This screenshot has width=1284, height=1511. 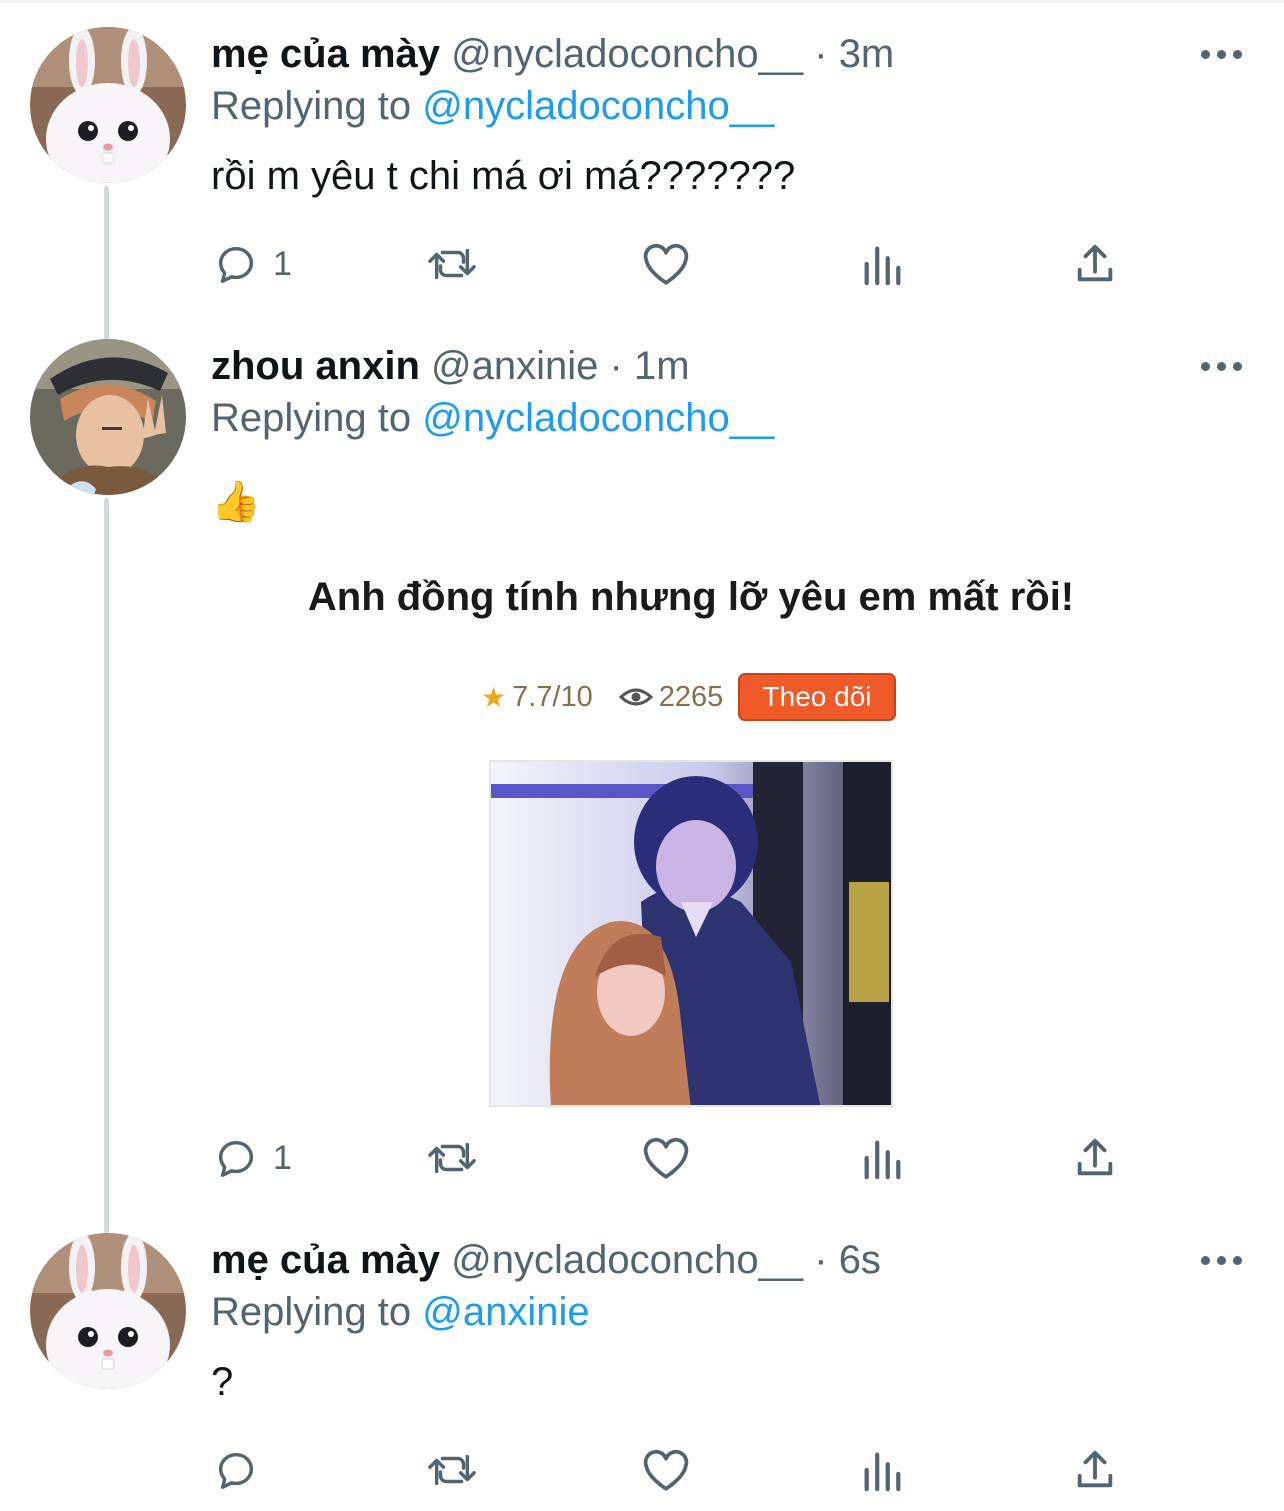 What do you see at coordinates (602, 697) in the screenshot?
I see `media-stats: ★ 7.7/10 2265` at bounding box center [602, 697].